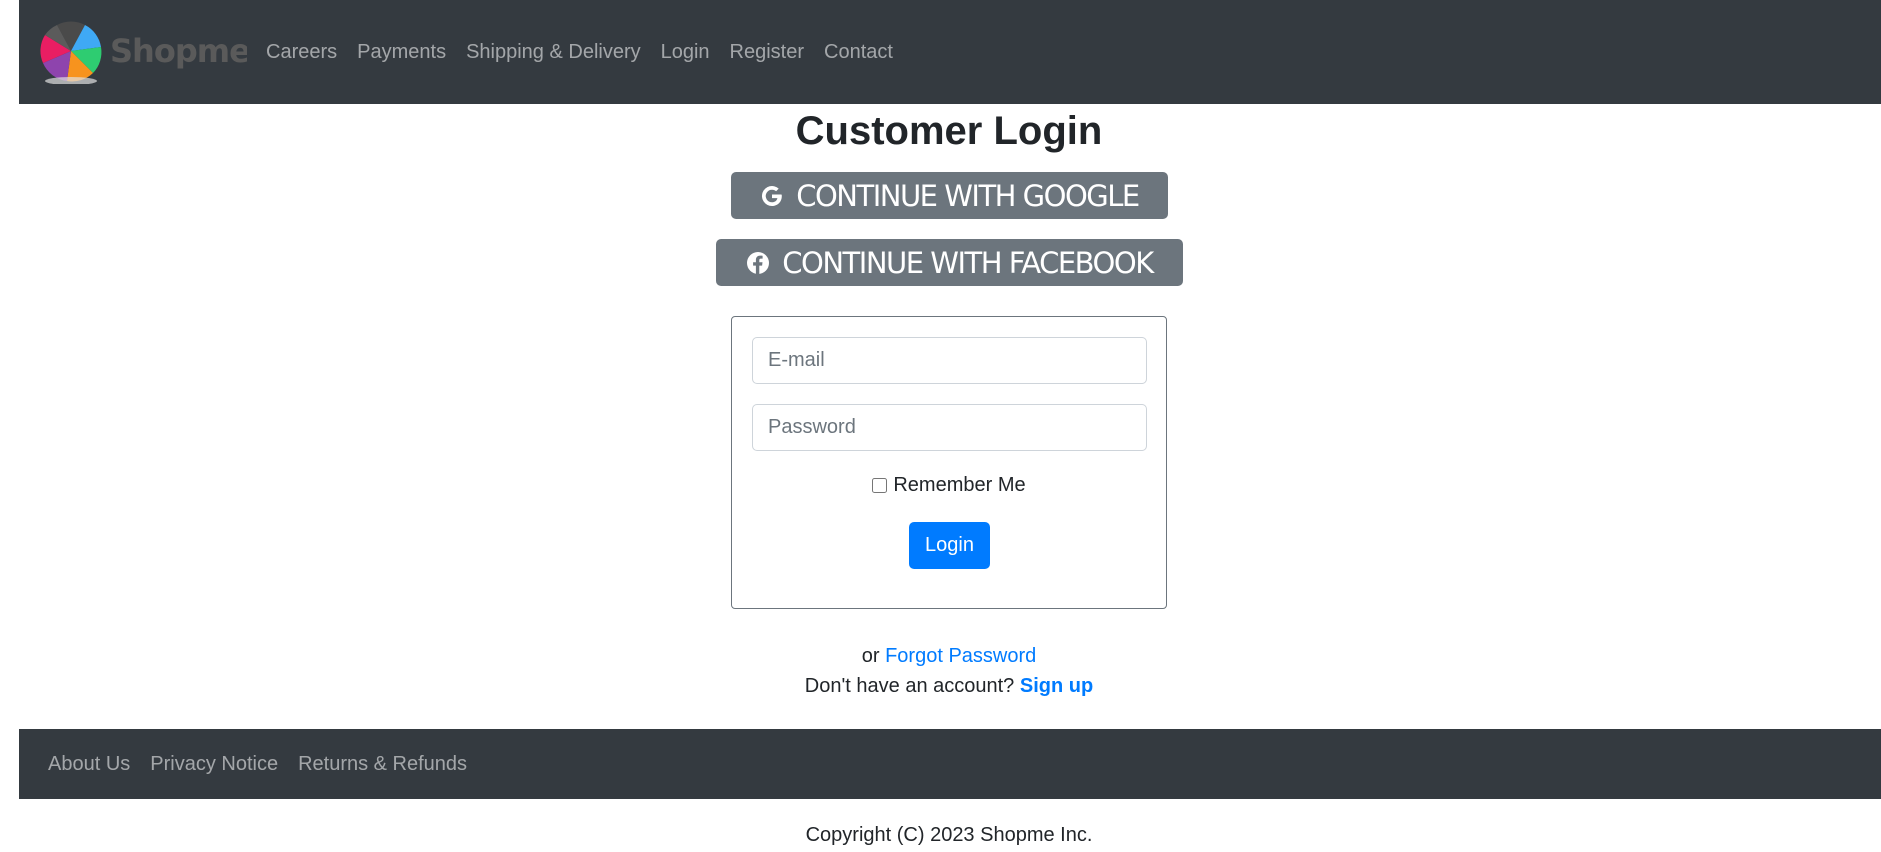 Image resolution: width=1881 pixels, height=852 pixels. Describe the element at coordinates (858, 52) in the screenshot. I see `nav-link-contact: Contact` at that location.